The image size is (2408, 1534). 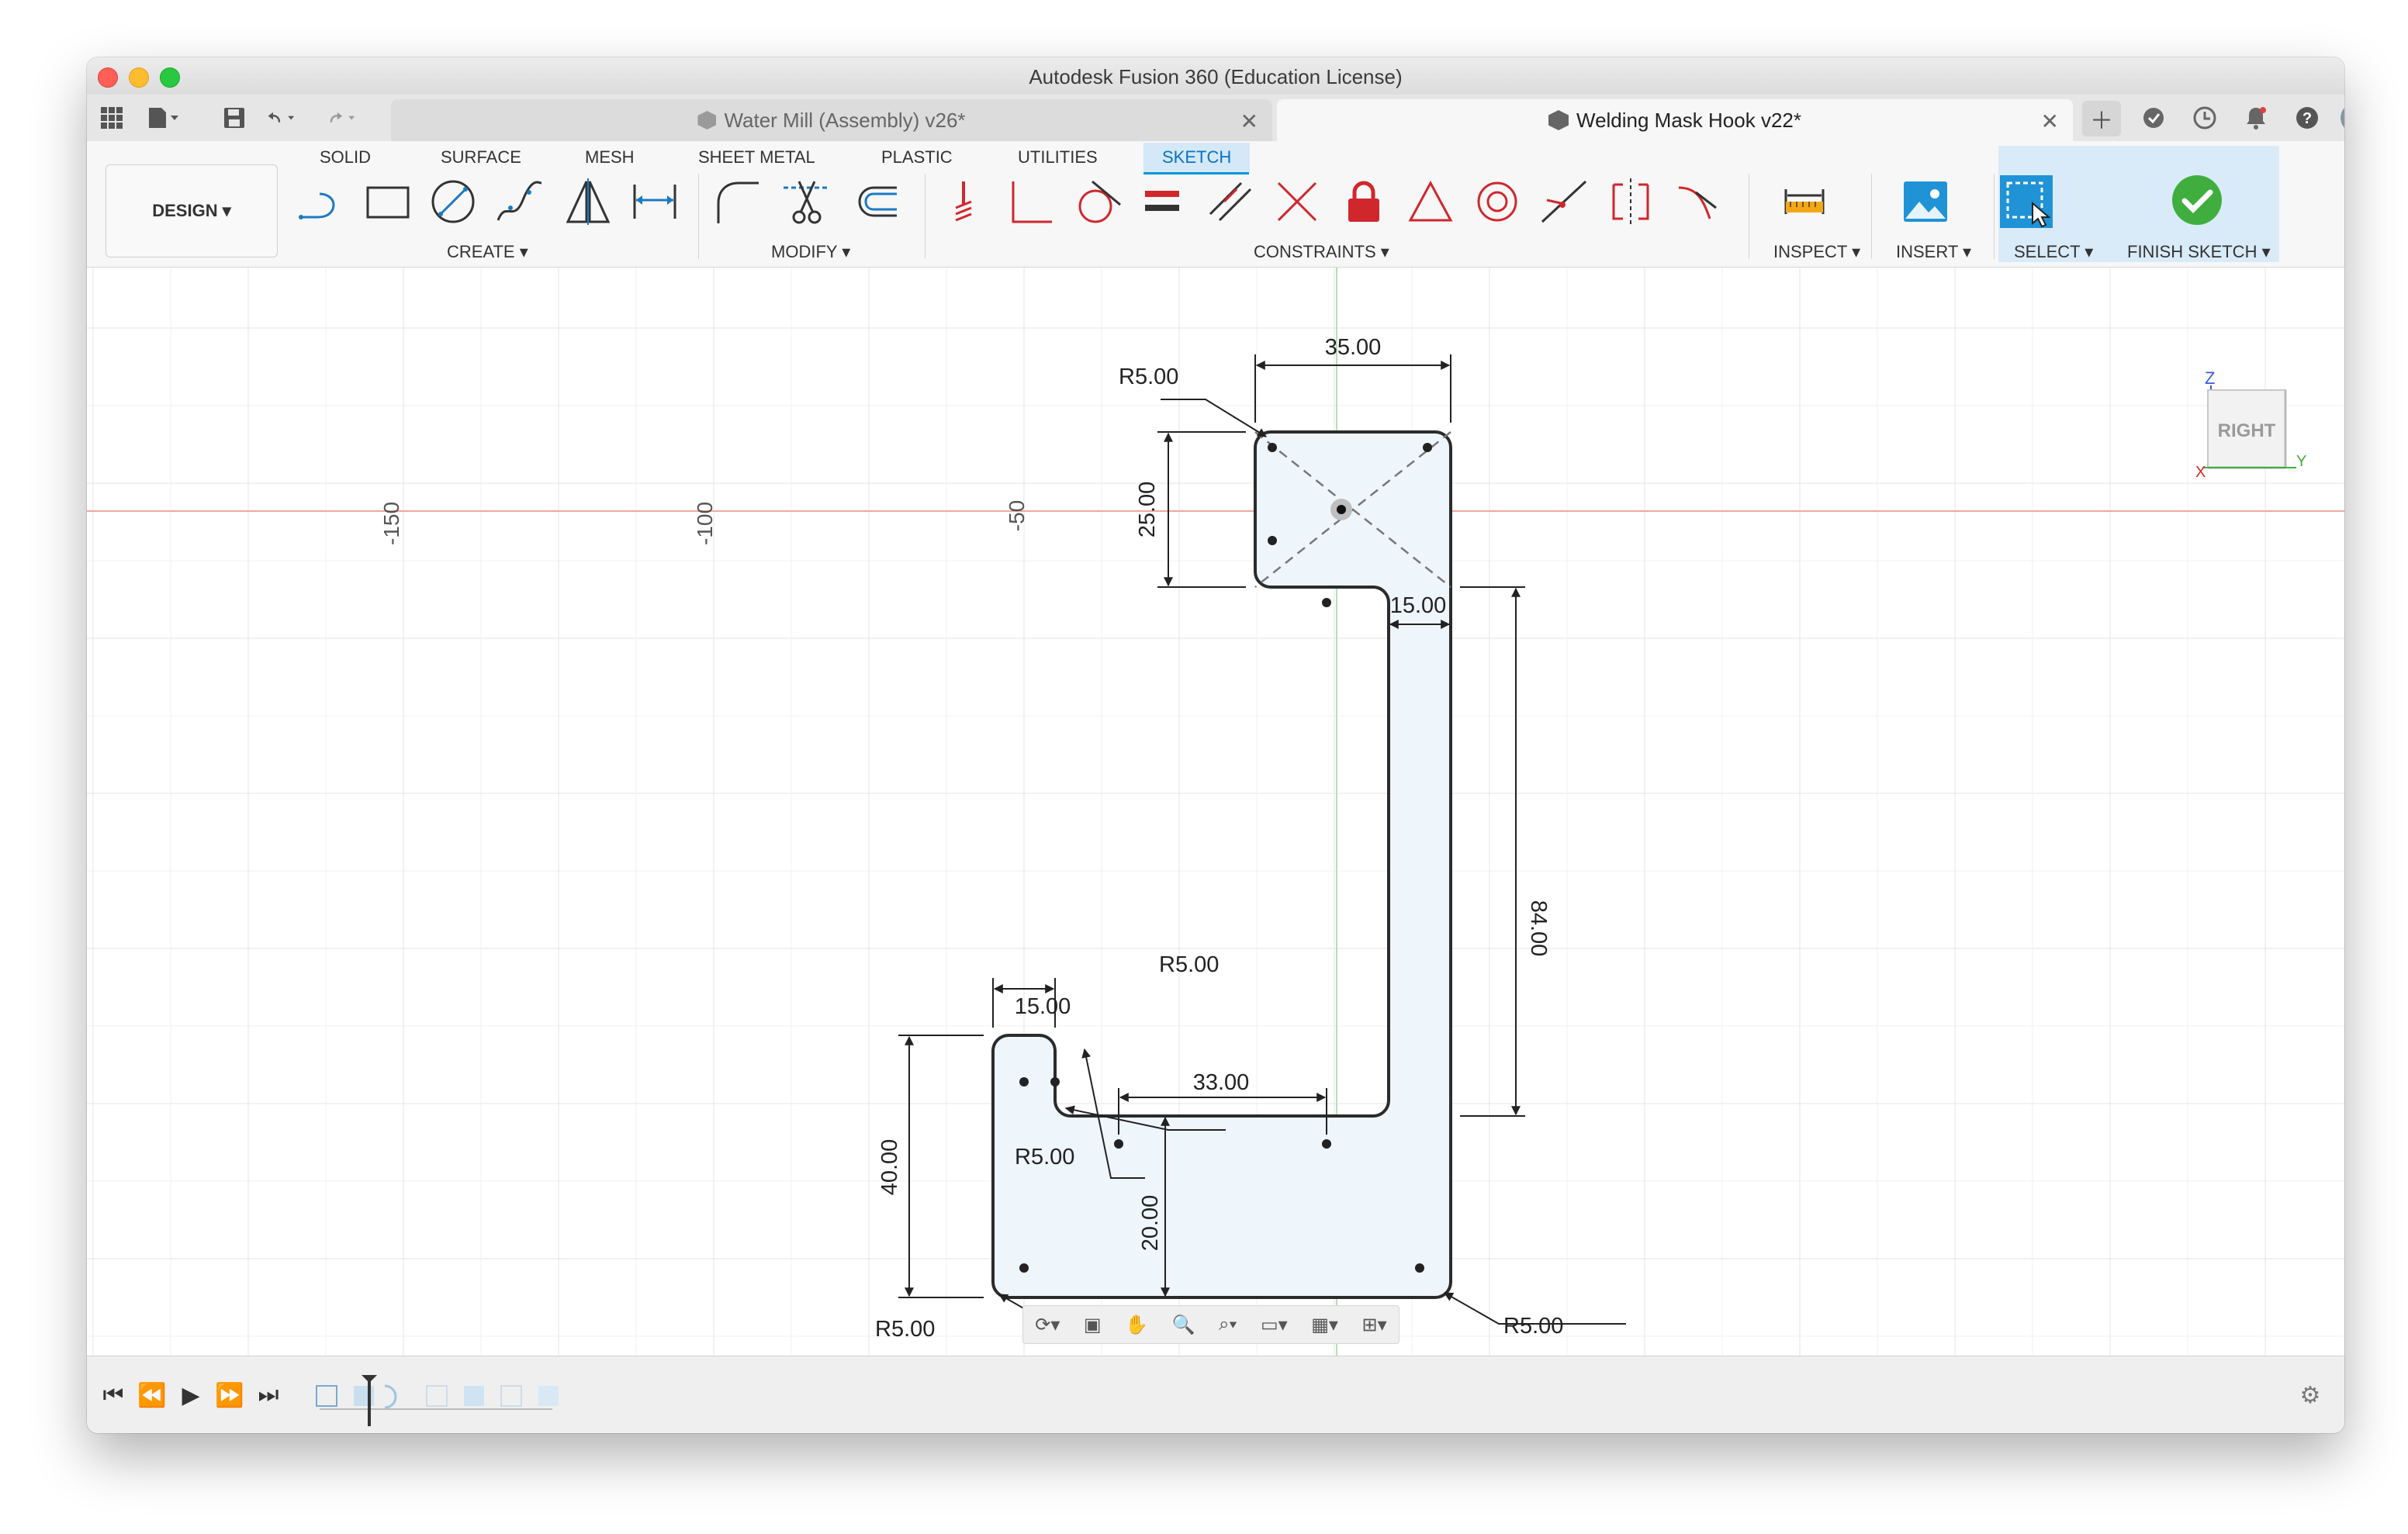 What do you see at coordinates (1230, 201) in the screenshot?
I see `parallel-constraint-icon` at bounding box center [1230, 201].